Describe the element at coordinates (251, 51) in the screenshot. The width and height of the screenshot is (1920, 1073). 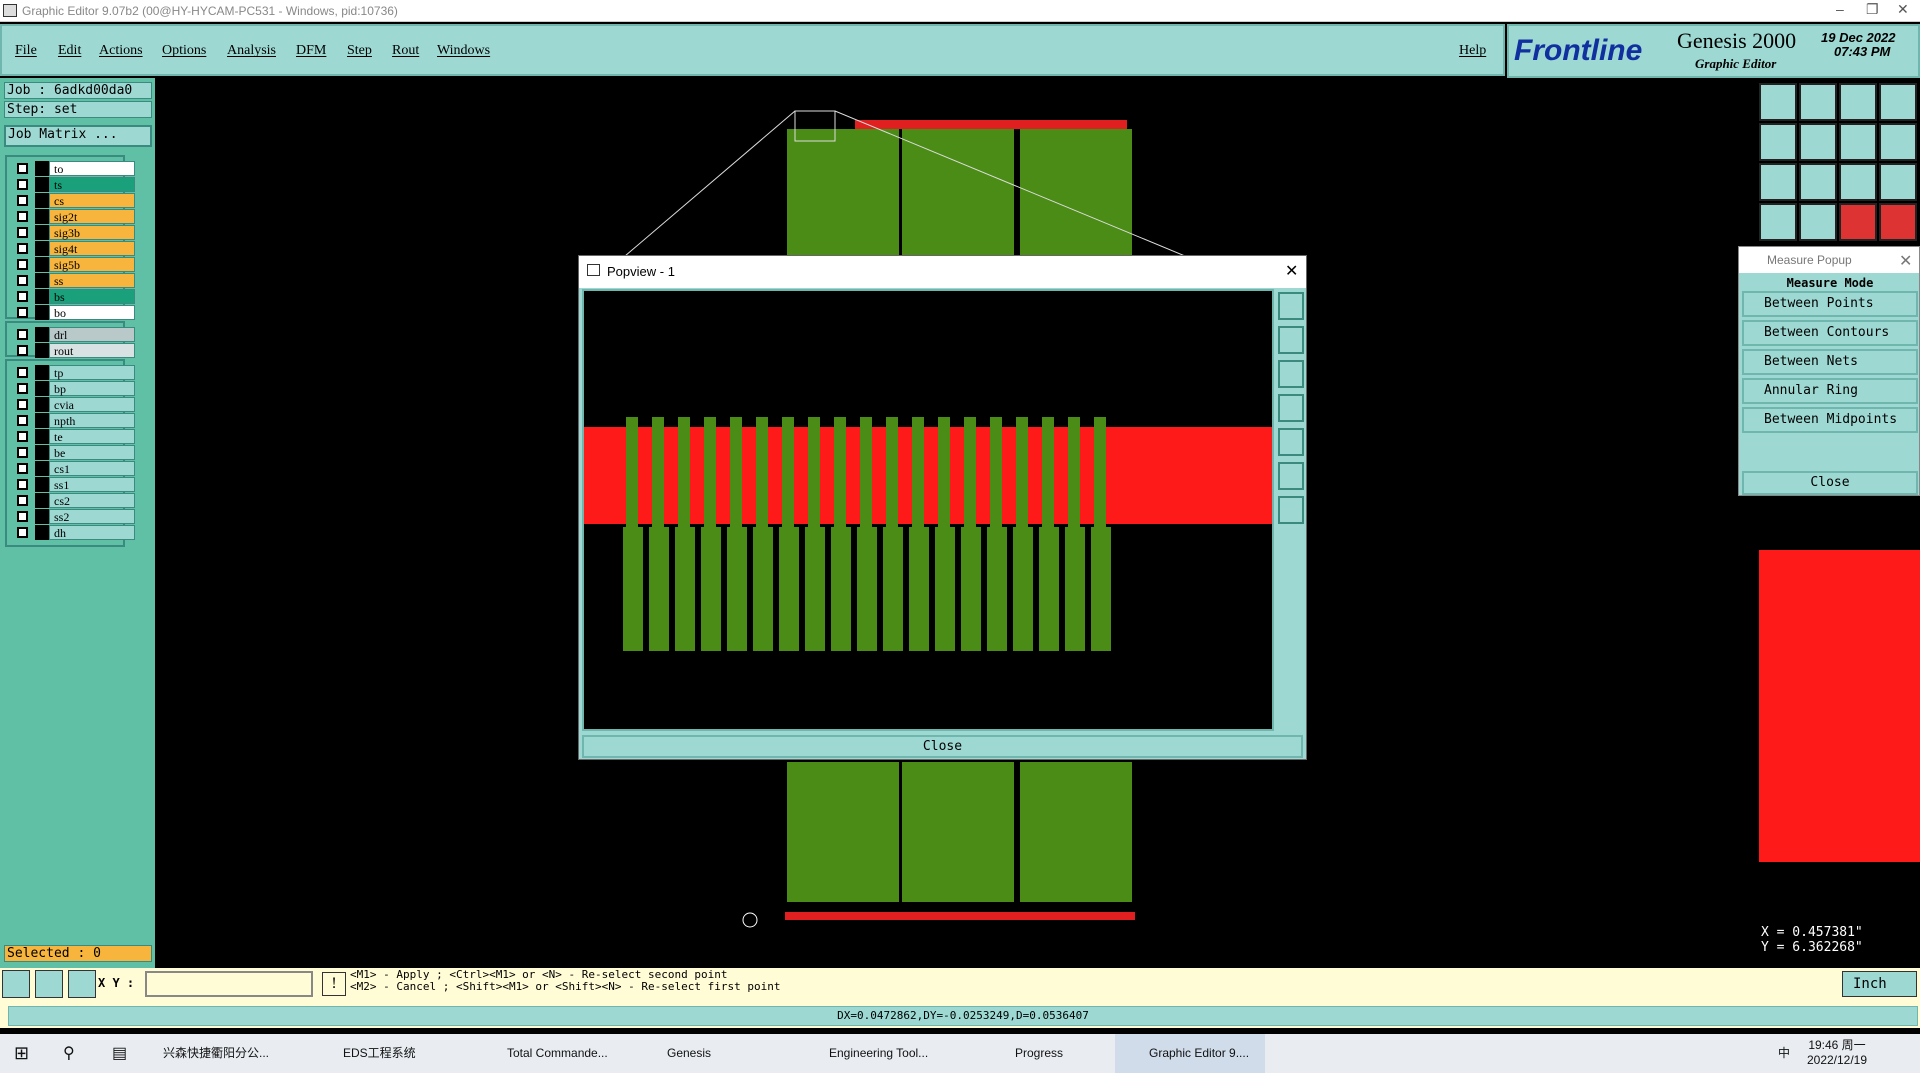
I see `menu-analysis: Analysis` at that location.